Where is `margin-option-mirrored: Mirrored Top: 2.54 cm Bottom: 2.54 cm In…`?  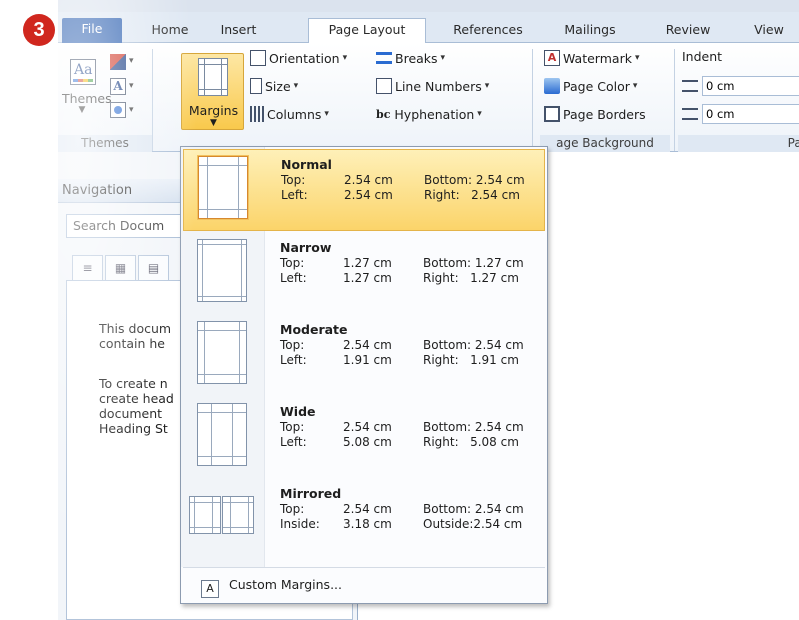
margin-option-mirrored: Mirrored Top: 2.54 cm Bottom: 2.54 cm In… is located at coordinates (364, 520).